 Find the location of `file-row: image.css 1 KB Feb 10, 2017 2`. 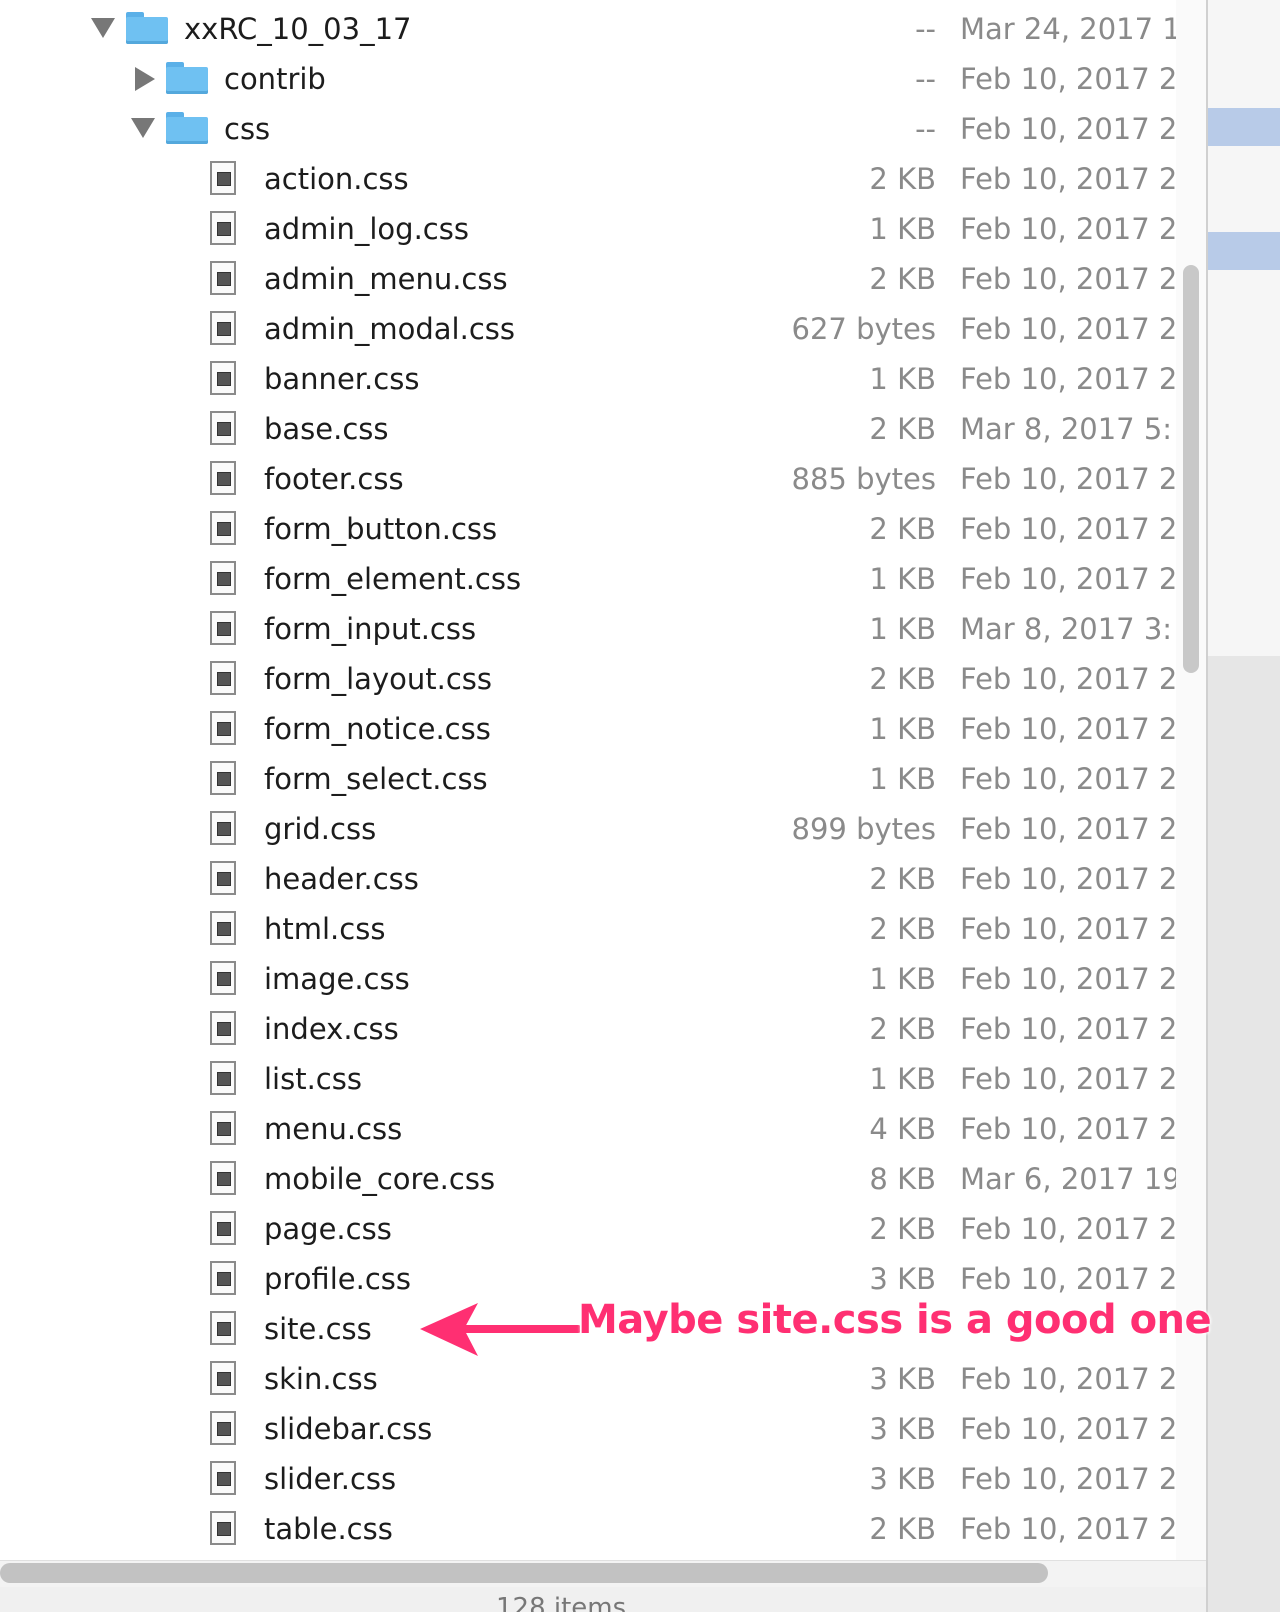

file-row: image.css 1 KB Feb 10, 2017 2 is located at coordinates (588, 979).